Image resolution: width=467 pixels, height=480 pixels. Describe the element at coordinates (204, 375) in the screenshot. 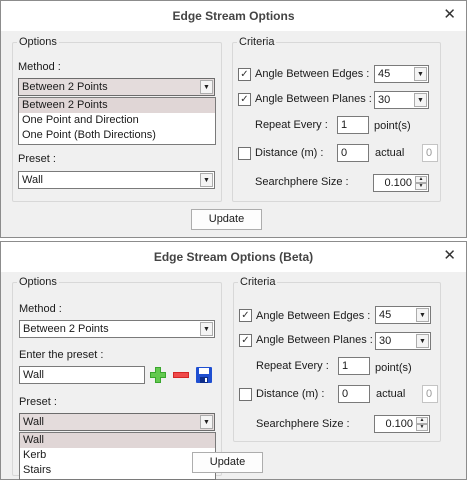

I see `save-icon` at that location.